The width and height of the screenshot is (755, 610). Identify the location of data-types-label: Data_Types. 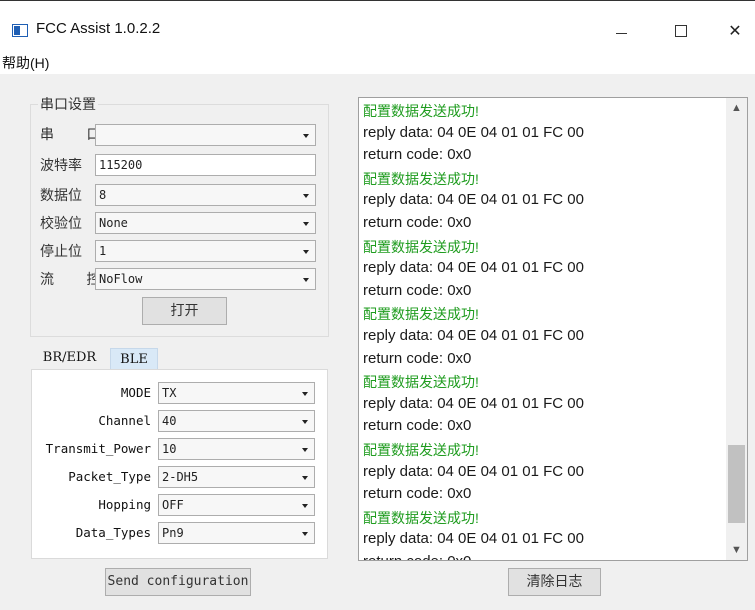
(113, 532).